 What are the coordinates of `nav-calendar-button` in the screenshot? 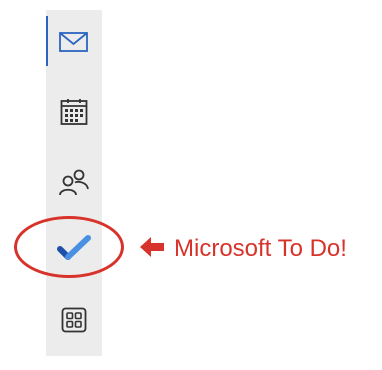 It's located at (74, 112).